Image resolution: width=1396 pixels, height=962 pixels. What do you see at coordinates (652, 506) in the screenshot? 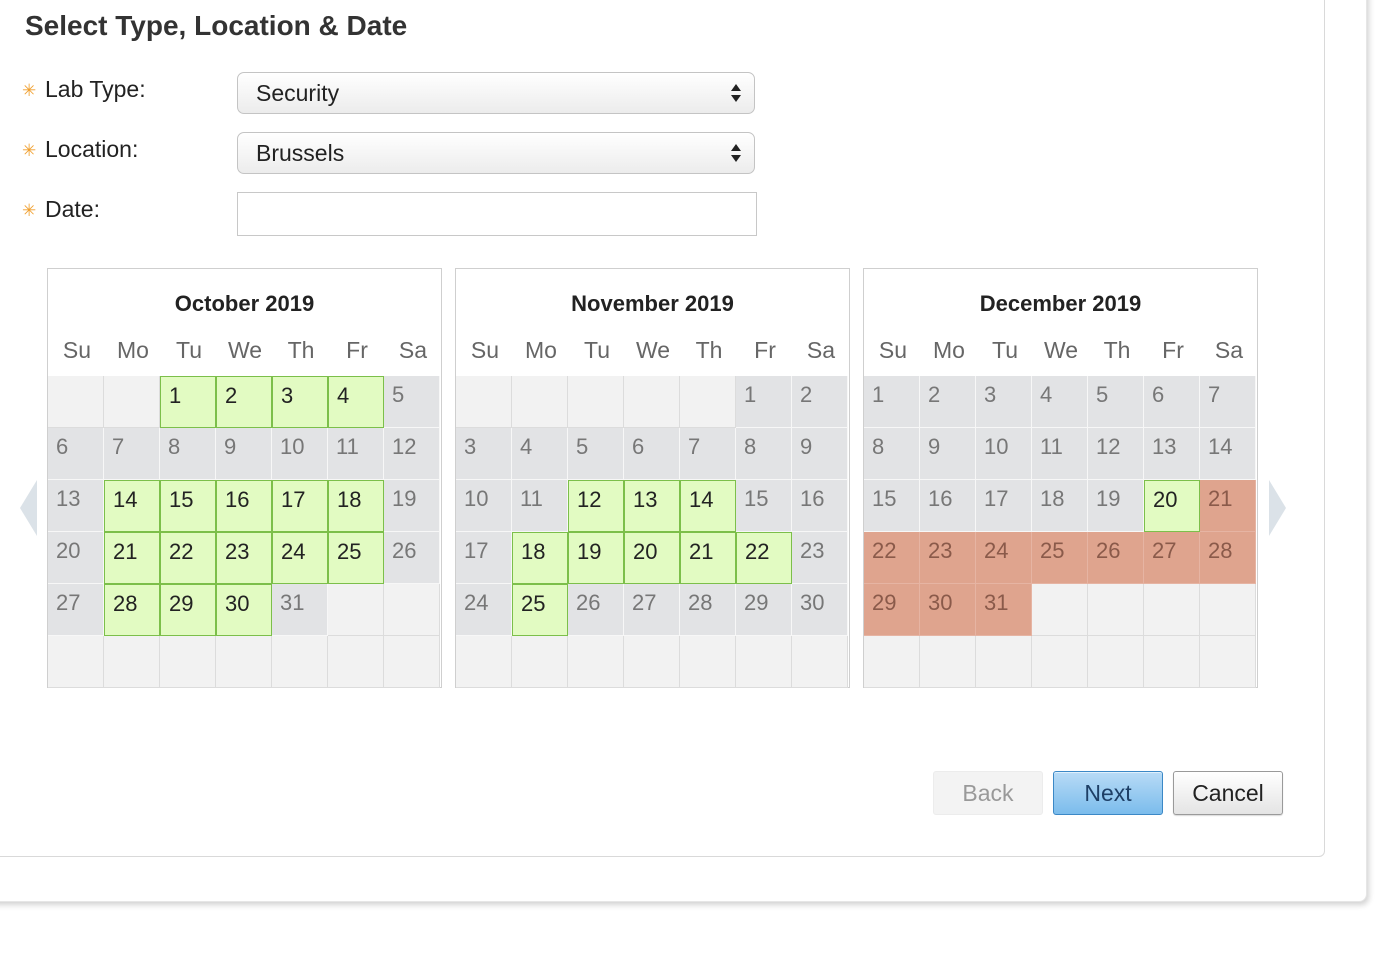
I see `available-day-cell: 13` at bounding box center [652, 506].